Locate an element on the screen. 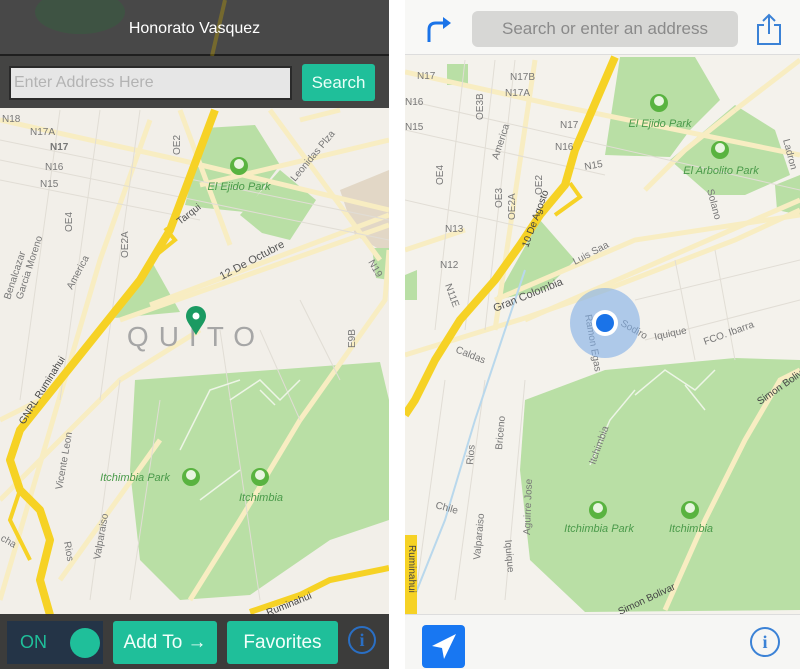  share-icon is located at coordinates (769, 29).